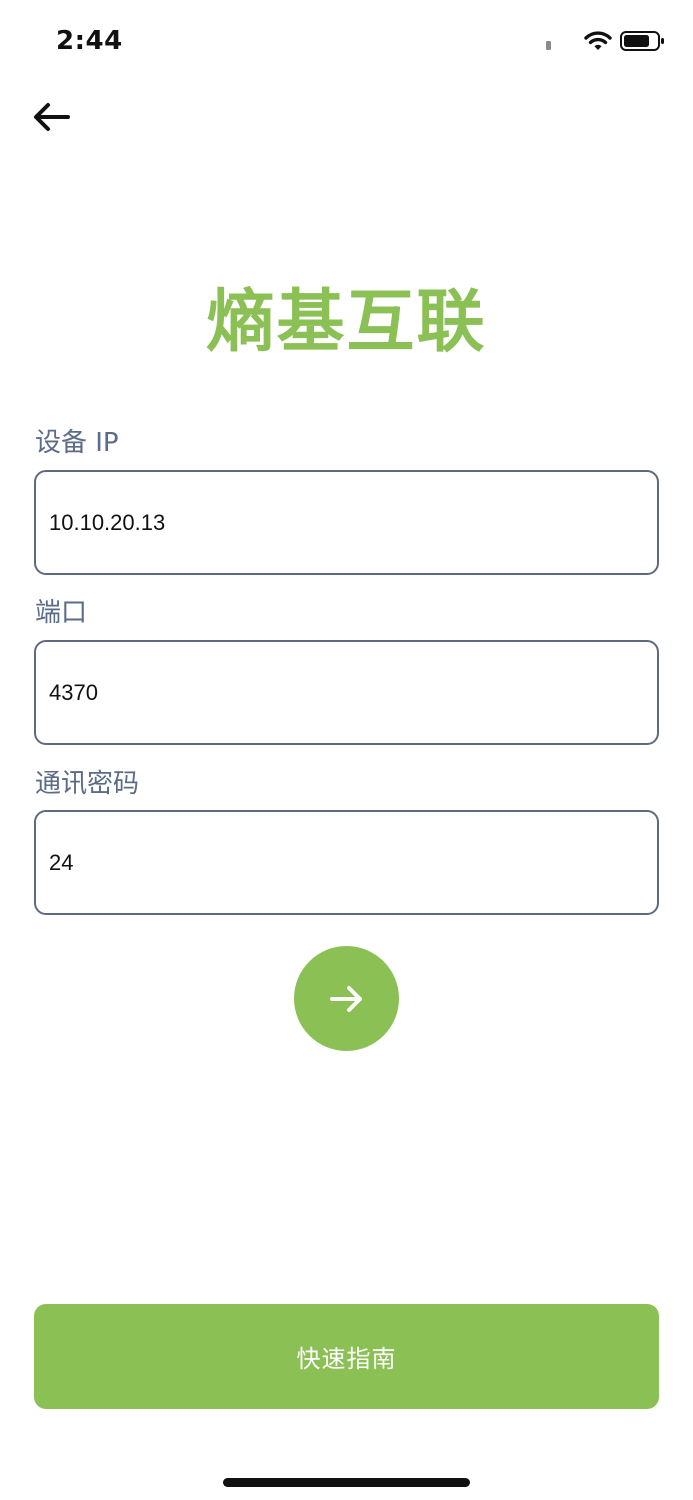  Describe the element at coordinates (87, 784) in the screenshot. I see `password-label: 通讯密码` at that location.